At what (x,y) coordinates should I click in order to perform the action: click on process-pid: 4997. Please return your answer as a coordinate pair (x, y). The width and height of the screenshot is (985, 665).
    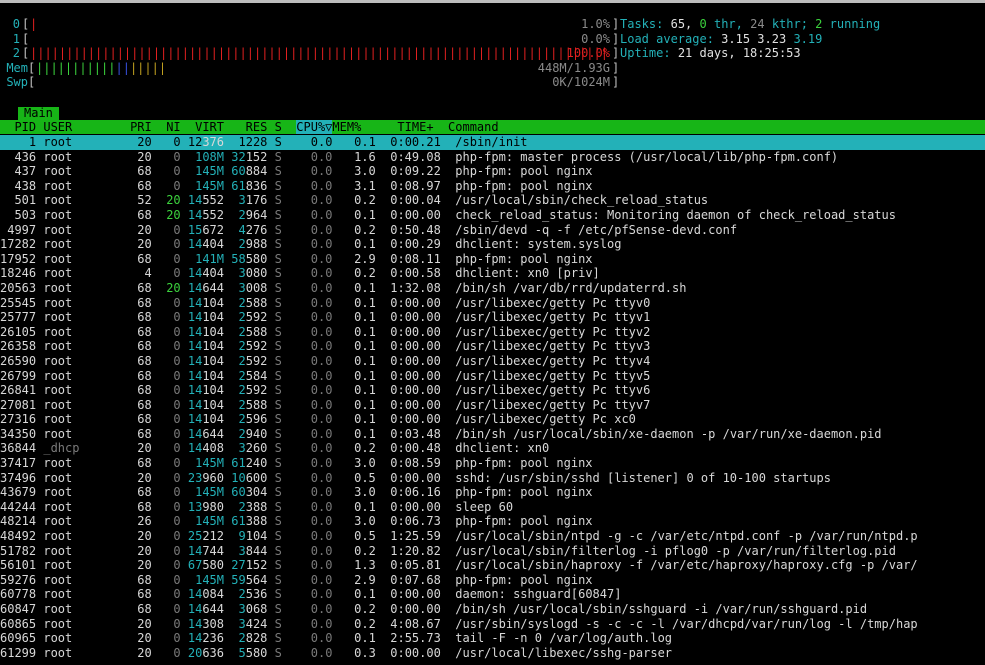
    Looking at the image, I should click on (22, 229).